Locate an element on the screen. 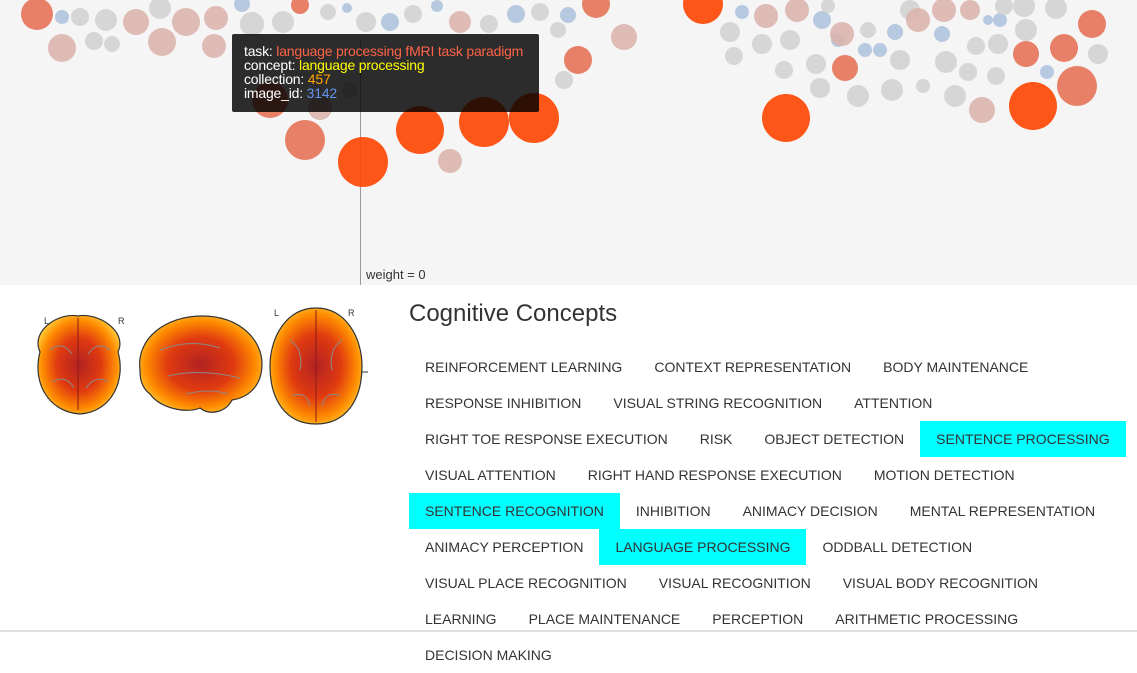 The image size is (1137, 673). concept-button-sentence-processing: SENTENCE PROCESSING is located at coordinates (1023, 439).